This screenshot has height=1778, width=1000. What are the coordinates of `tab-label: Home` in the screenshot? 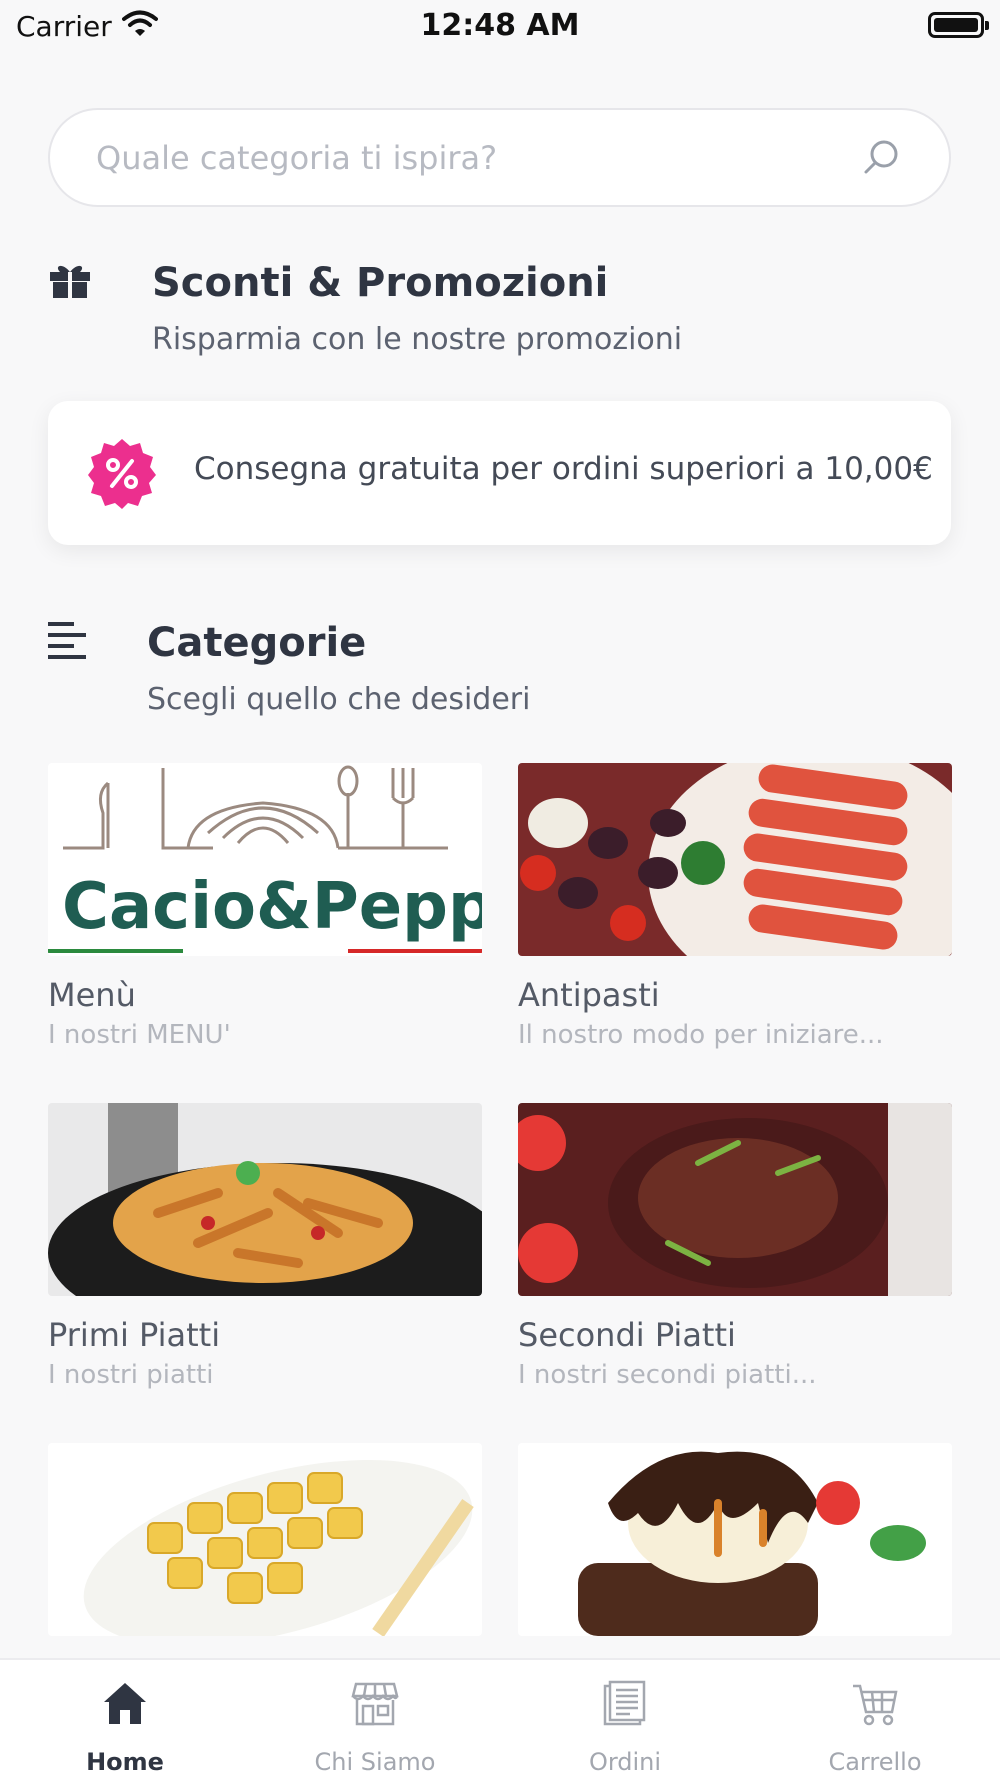 It's located at (125, 1762).